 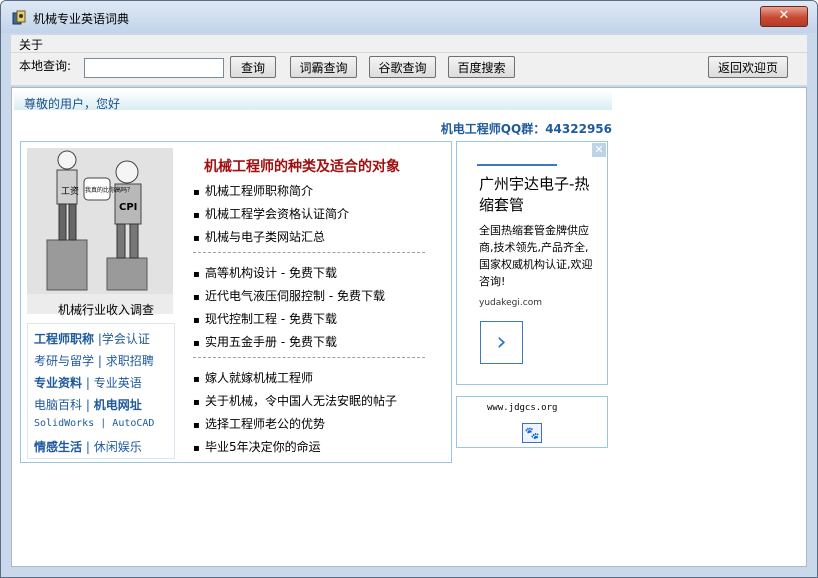 I want to click on back-to-welcome-button: 返回欢迎页, so click(x=748, y=67).